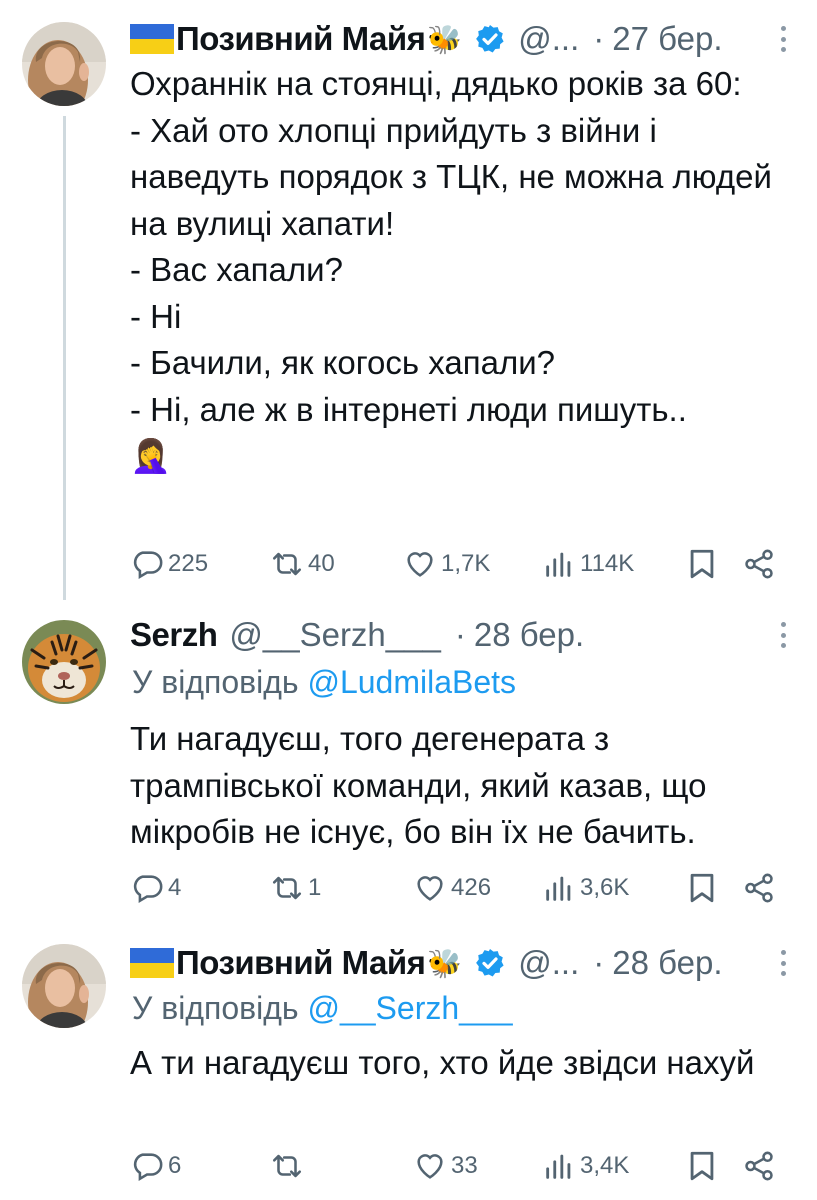  What do you see at coordinates (464, 1165) in the screenshot?
I see `like-count: 33` at bounding box center [464, 1165].